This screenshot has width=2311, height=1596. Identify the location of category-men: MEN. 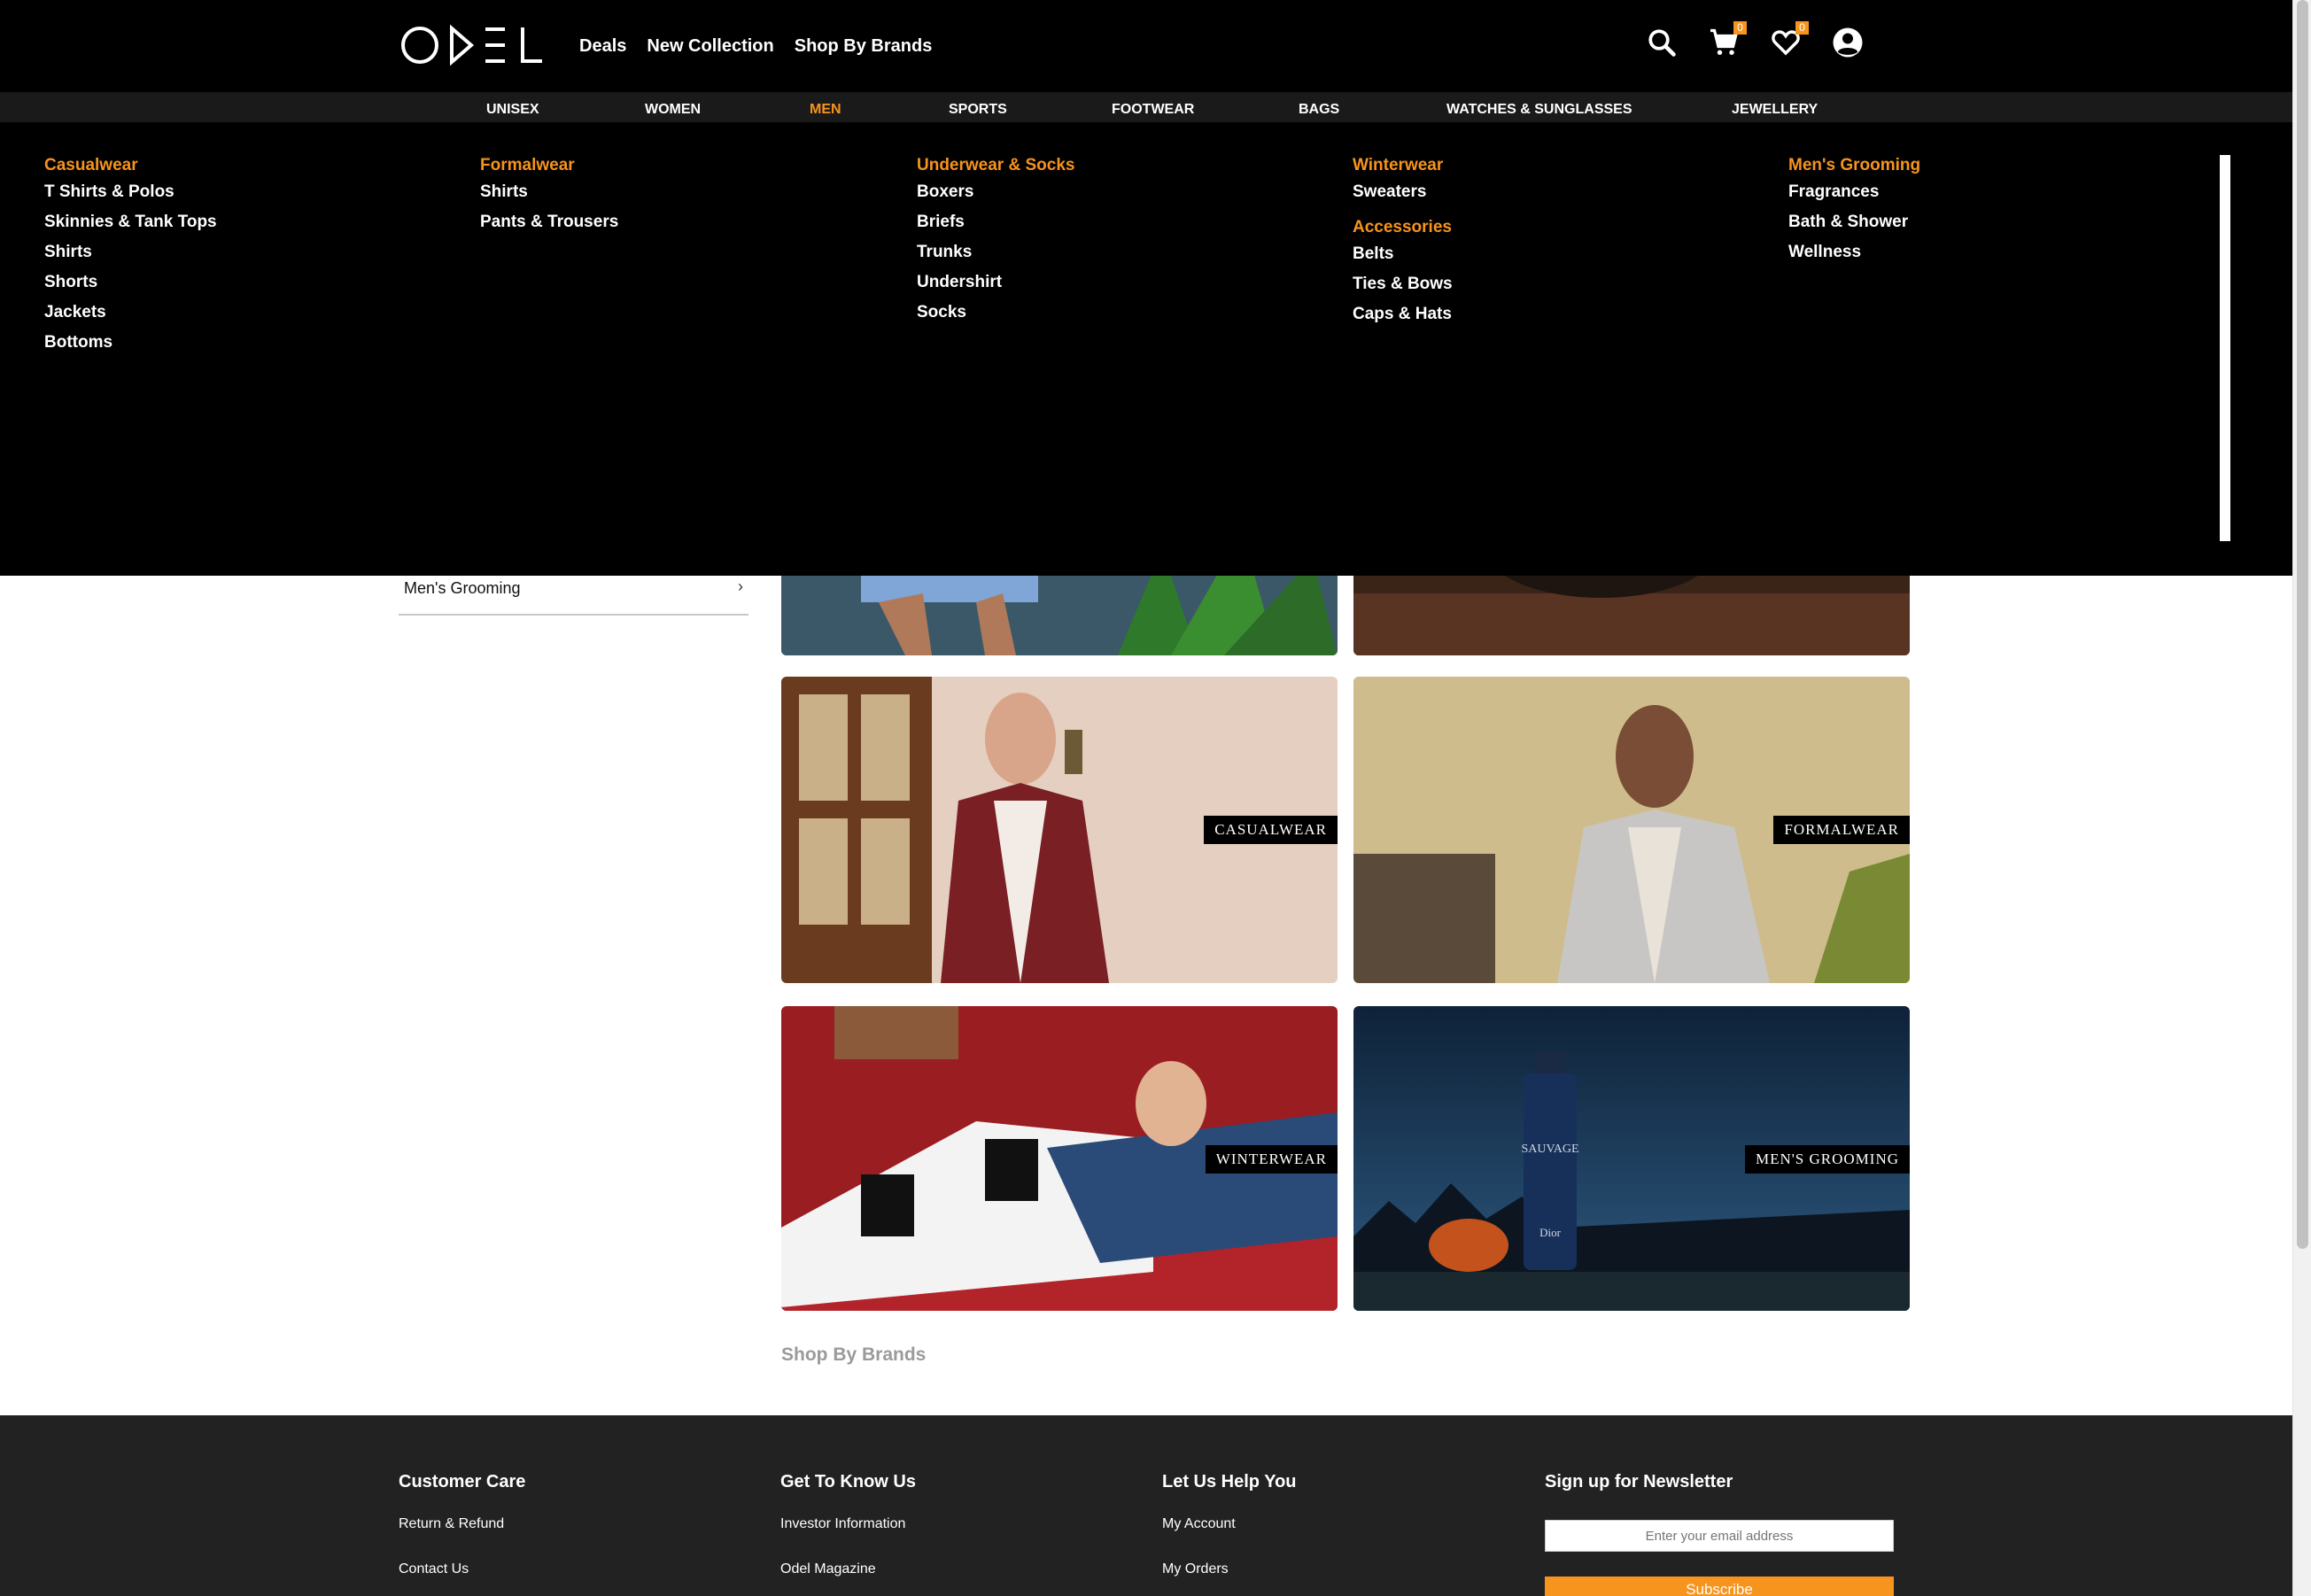
(825, 107).